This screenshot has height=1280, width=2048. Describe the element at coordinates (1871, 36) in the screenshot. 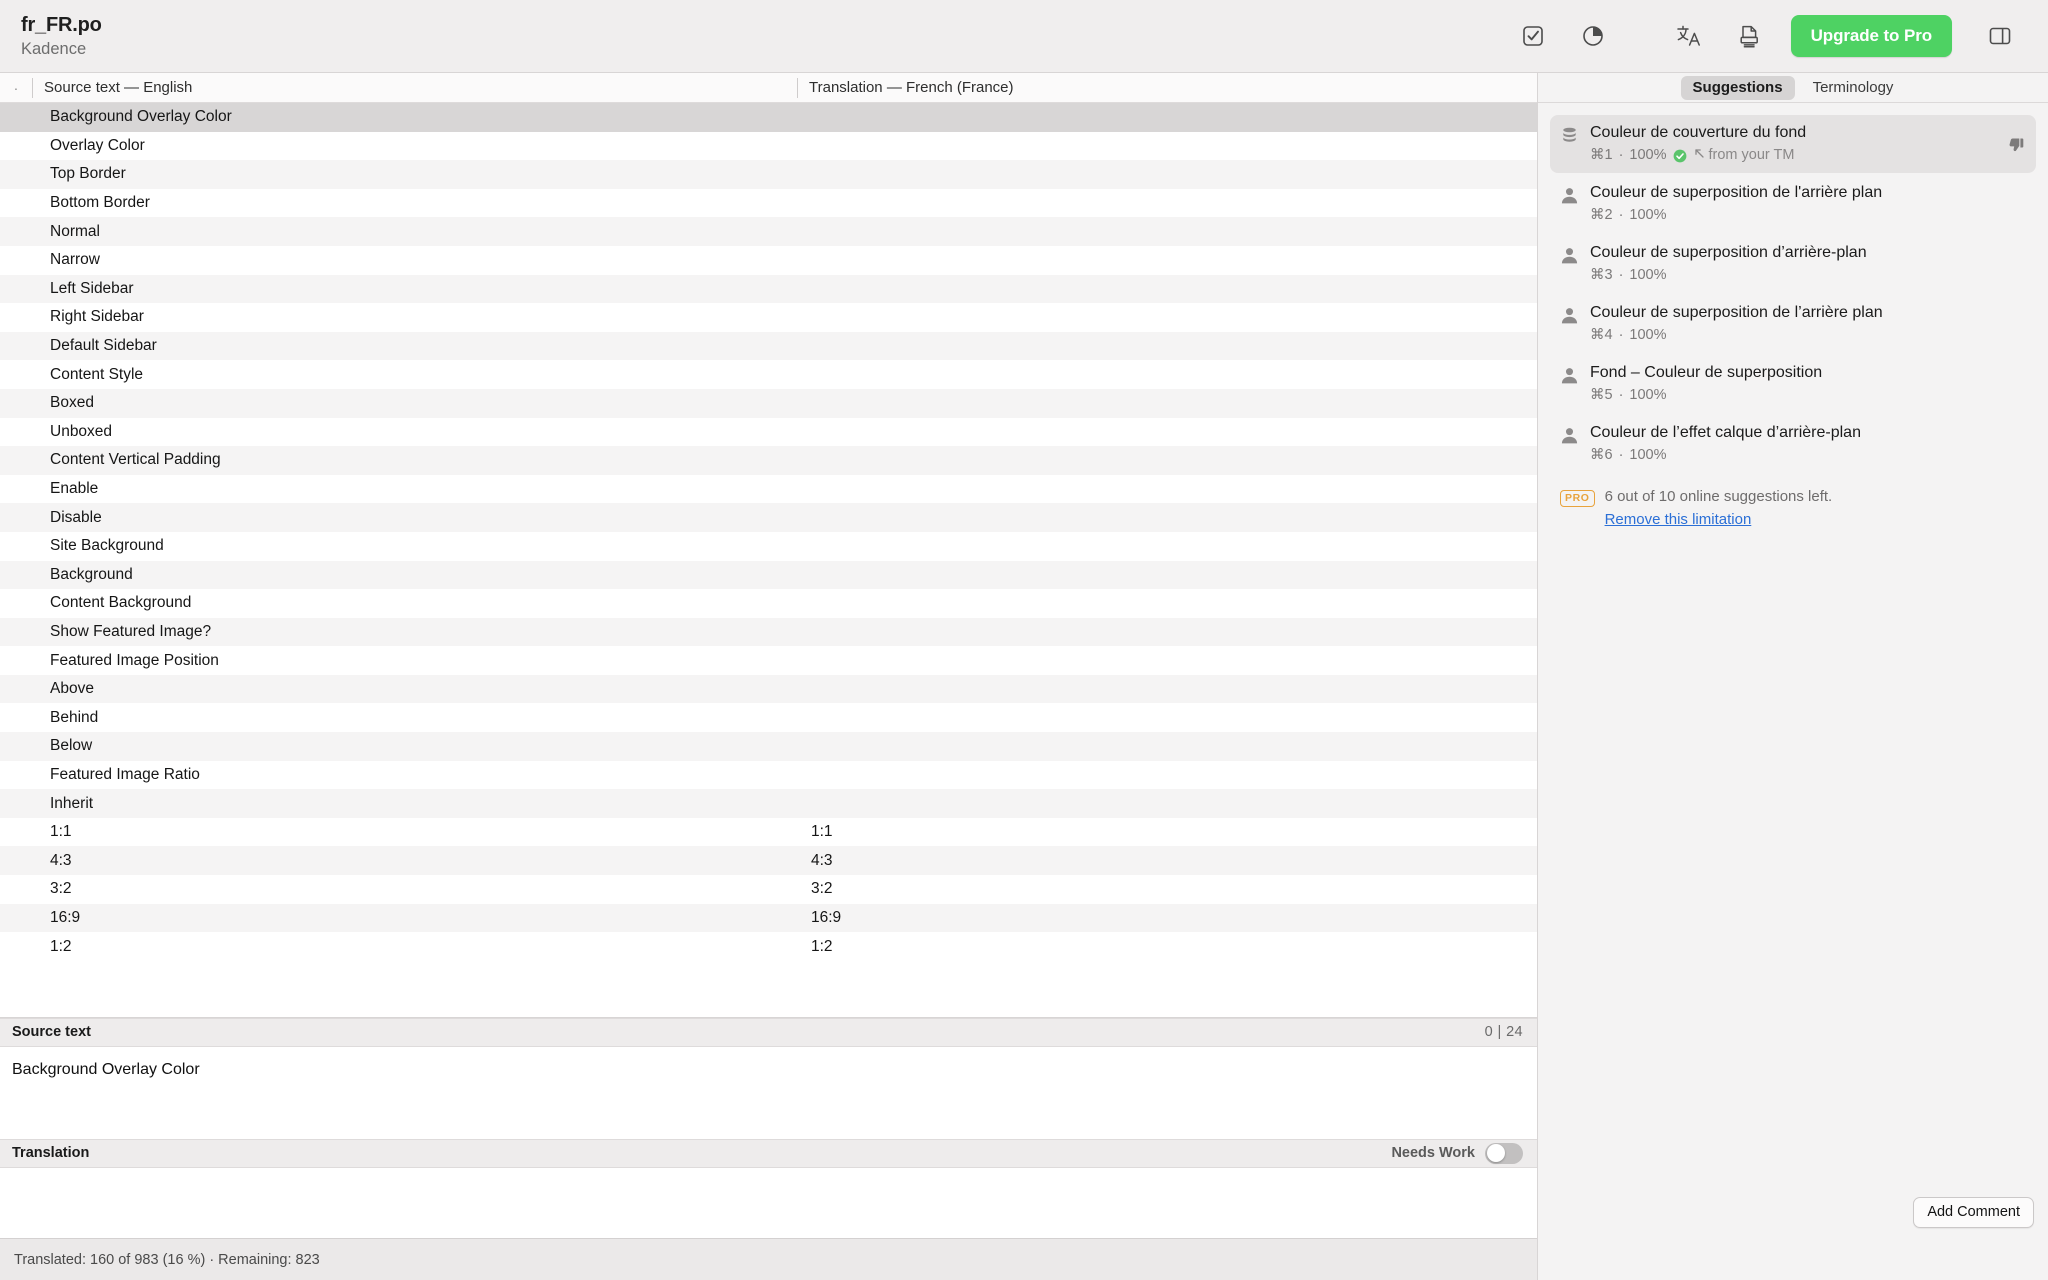

I see `upgrade-to-pro-button: Upgrade to Pro` at that location.